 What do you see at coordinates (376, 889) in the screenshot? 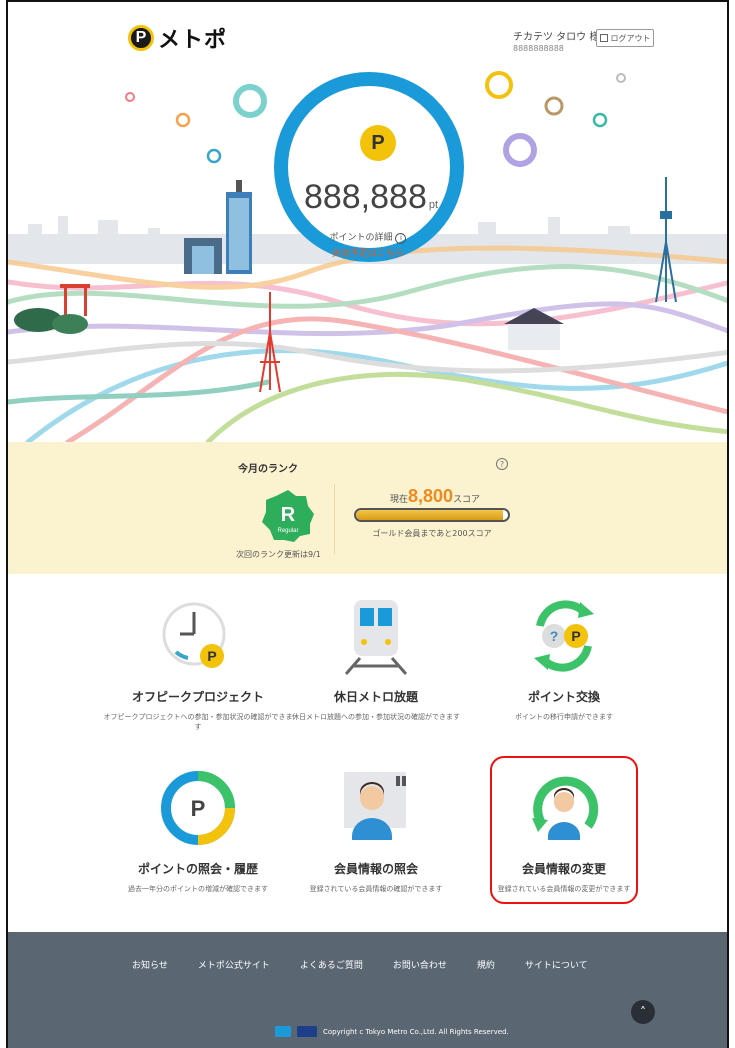
I see `menu-desc: 登録されている会員情報の確認ができます` at bounding box center [376, 889].